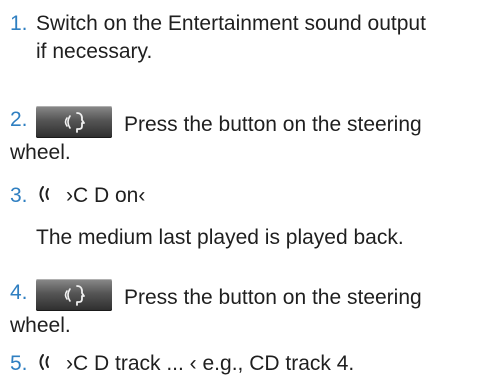 The height and width of the screenshot is (384, 497). I want to click on step-number: 3., so click(19, 195).